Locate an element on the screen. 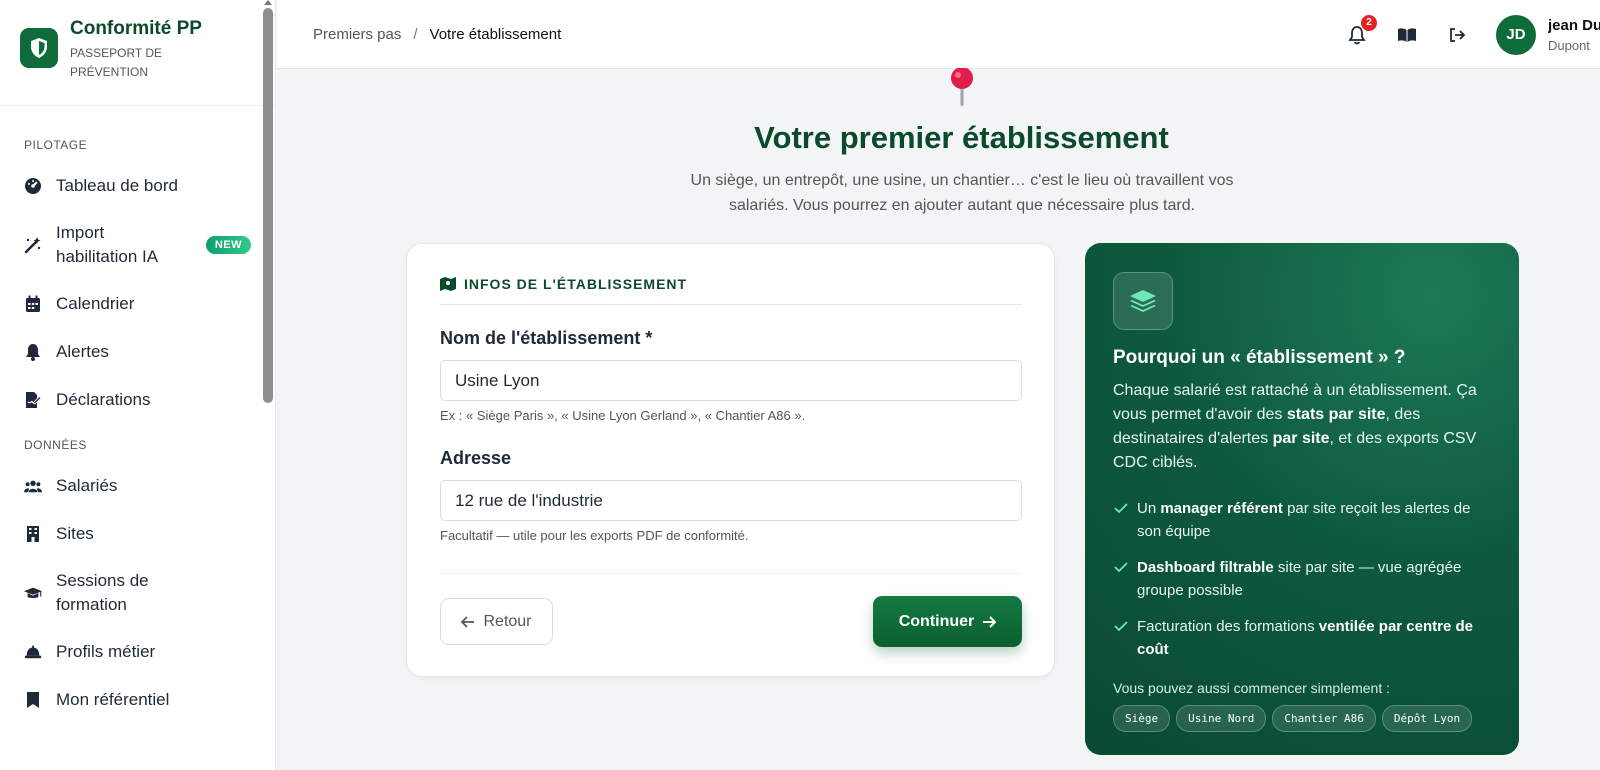 This screenshot has width=1600, height=770. continue-button-label: Continuer is located at coordinates (936, 621).